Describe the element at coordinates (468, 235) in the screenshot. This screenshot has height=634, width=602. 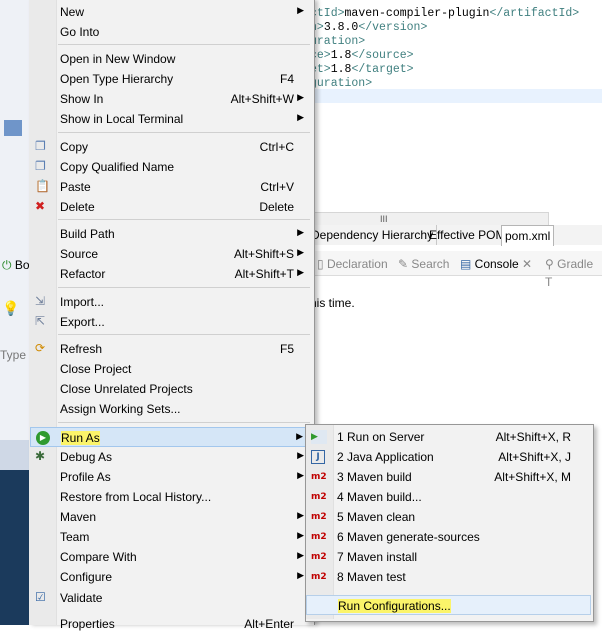
I see `tab-effective-pom: Effective POM` at that location.